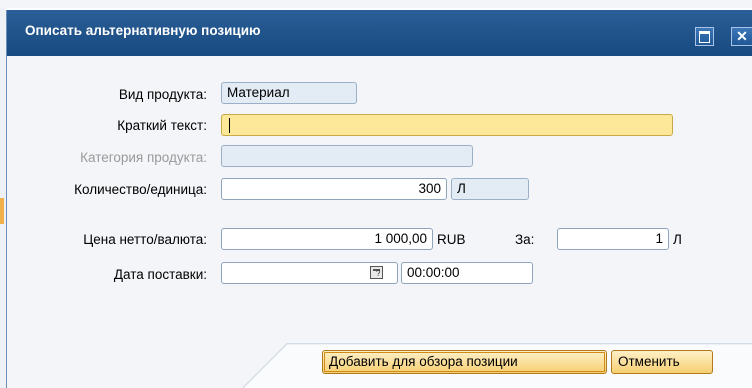 This screenshot has height=388, width=752. Describe the element at coordinates (464, 362) in the screenshot. I see `add-to-overview-button: Добавить для обзора позиции` at that location.